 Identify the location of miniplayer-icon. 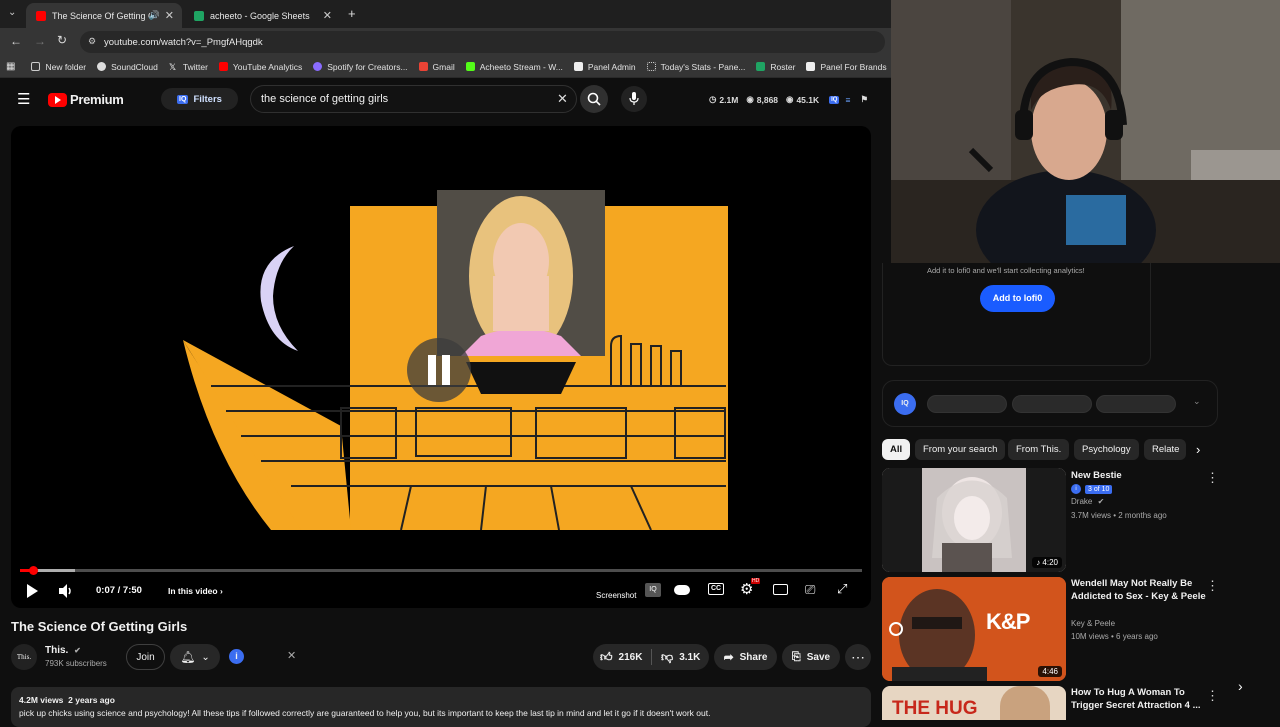
(780, 589).